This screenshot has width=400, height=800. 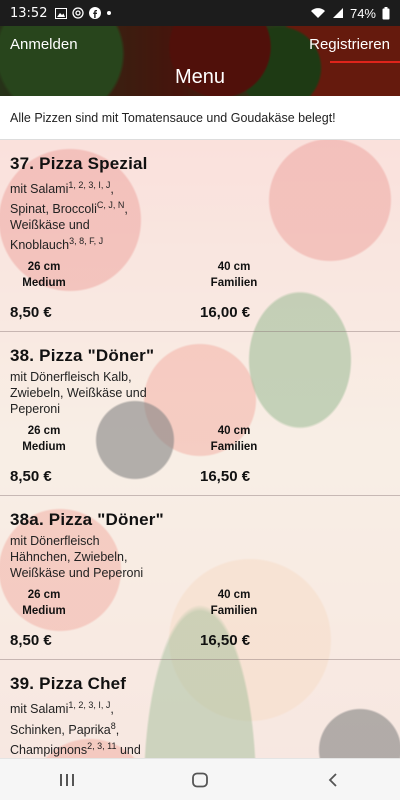 What do you see at coordinates (44, 44) in the screenshot?
I see `login-link: Anmelden` at bounding box center [44, 44].